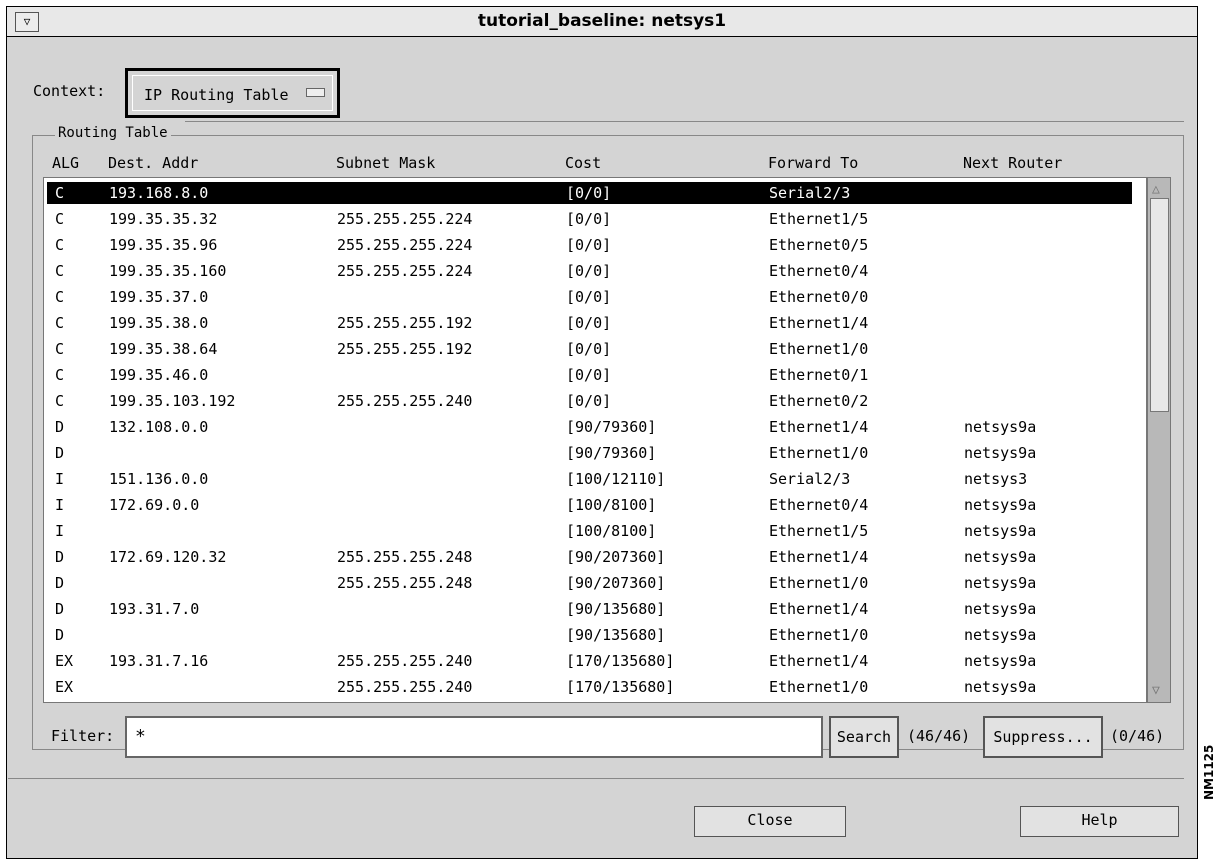  What do you see at coordinates (159, 661) in the screenshot?
I see `row-dest-addr: 193.31.7.16` at bounding box center [159, 661].